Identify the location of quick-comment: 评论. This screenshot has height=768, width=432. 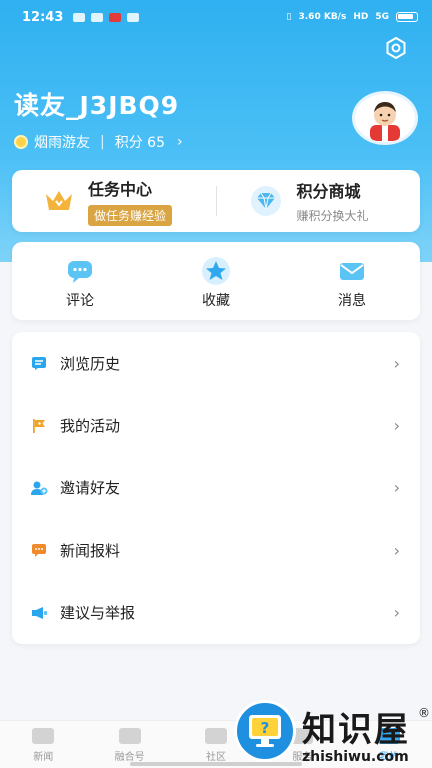
(80, 281).